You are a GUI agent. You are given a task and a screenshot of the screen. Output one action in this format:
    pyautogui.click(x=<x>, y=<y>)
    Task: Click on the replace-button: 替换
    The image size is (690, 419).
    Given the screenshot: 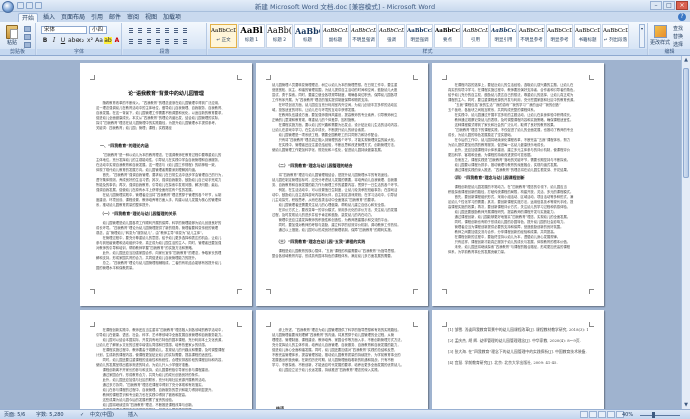 What is the action you would take?
    pyautogui.click(x=678, y=37)
    